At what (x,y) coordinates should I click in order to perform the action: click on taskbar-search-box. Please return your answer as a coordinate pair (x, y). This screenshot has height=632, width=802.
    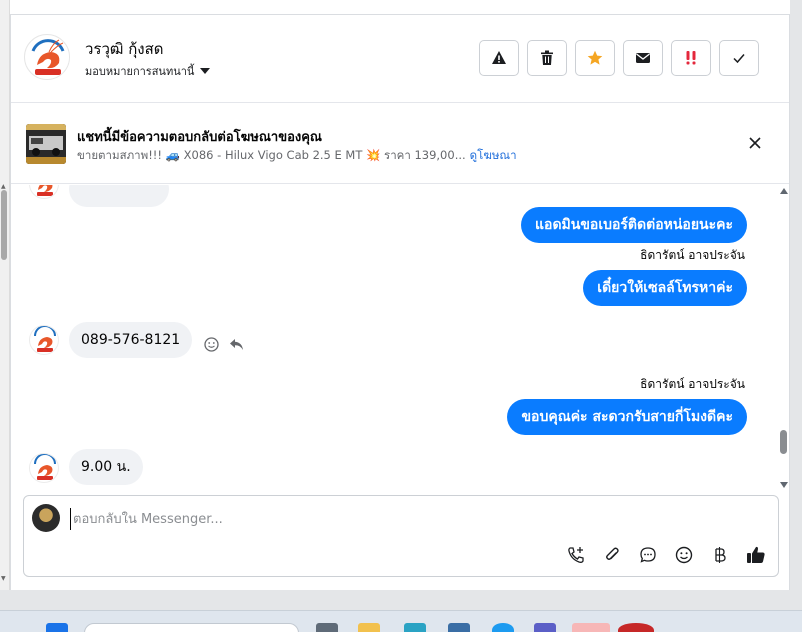
    Looking at the image, I should click on (191, 627).